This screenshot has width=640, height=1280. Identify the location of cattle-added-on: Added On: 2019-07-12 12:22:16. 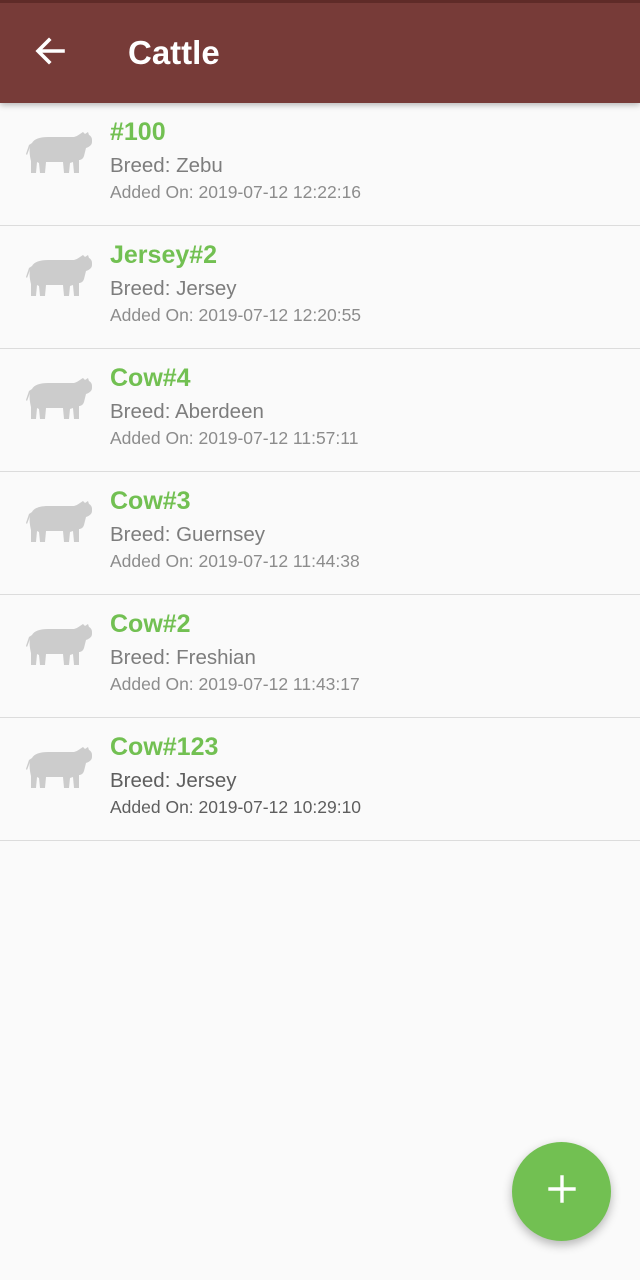
(236, 192).